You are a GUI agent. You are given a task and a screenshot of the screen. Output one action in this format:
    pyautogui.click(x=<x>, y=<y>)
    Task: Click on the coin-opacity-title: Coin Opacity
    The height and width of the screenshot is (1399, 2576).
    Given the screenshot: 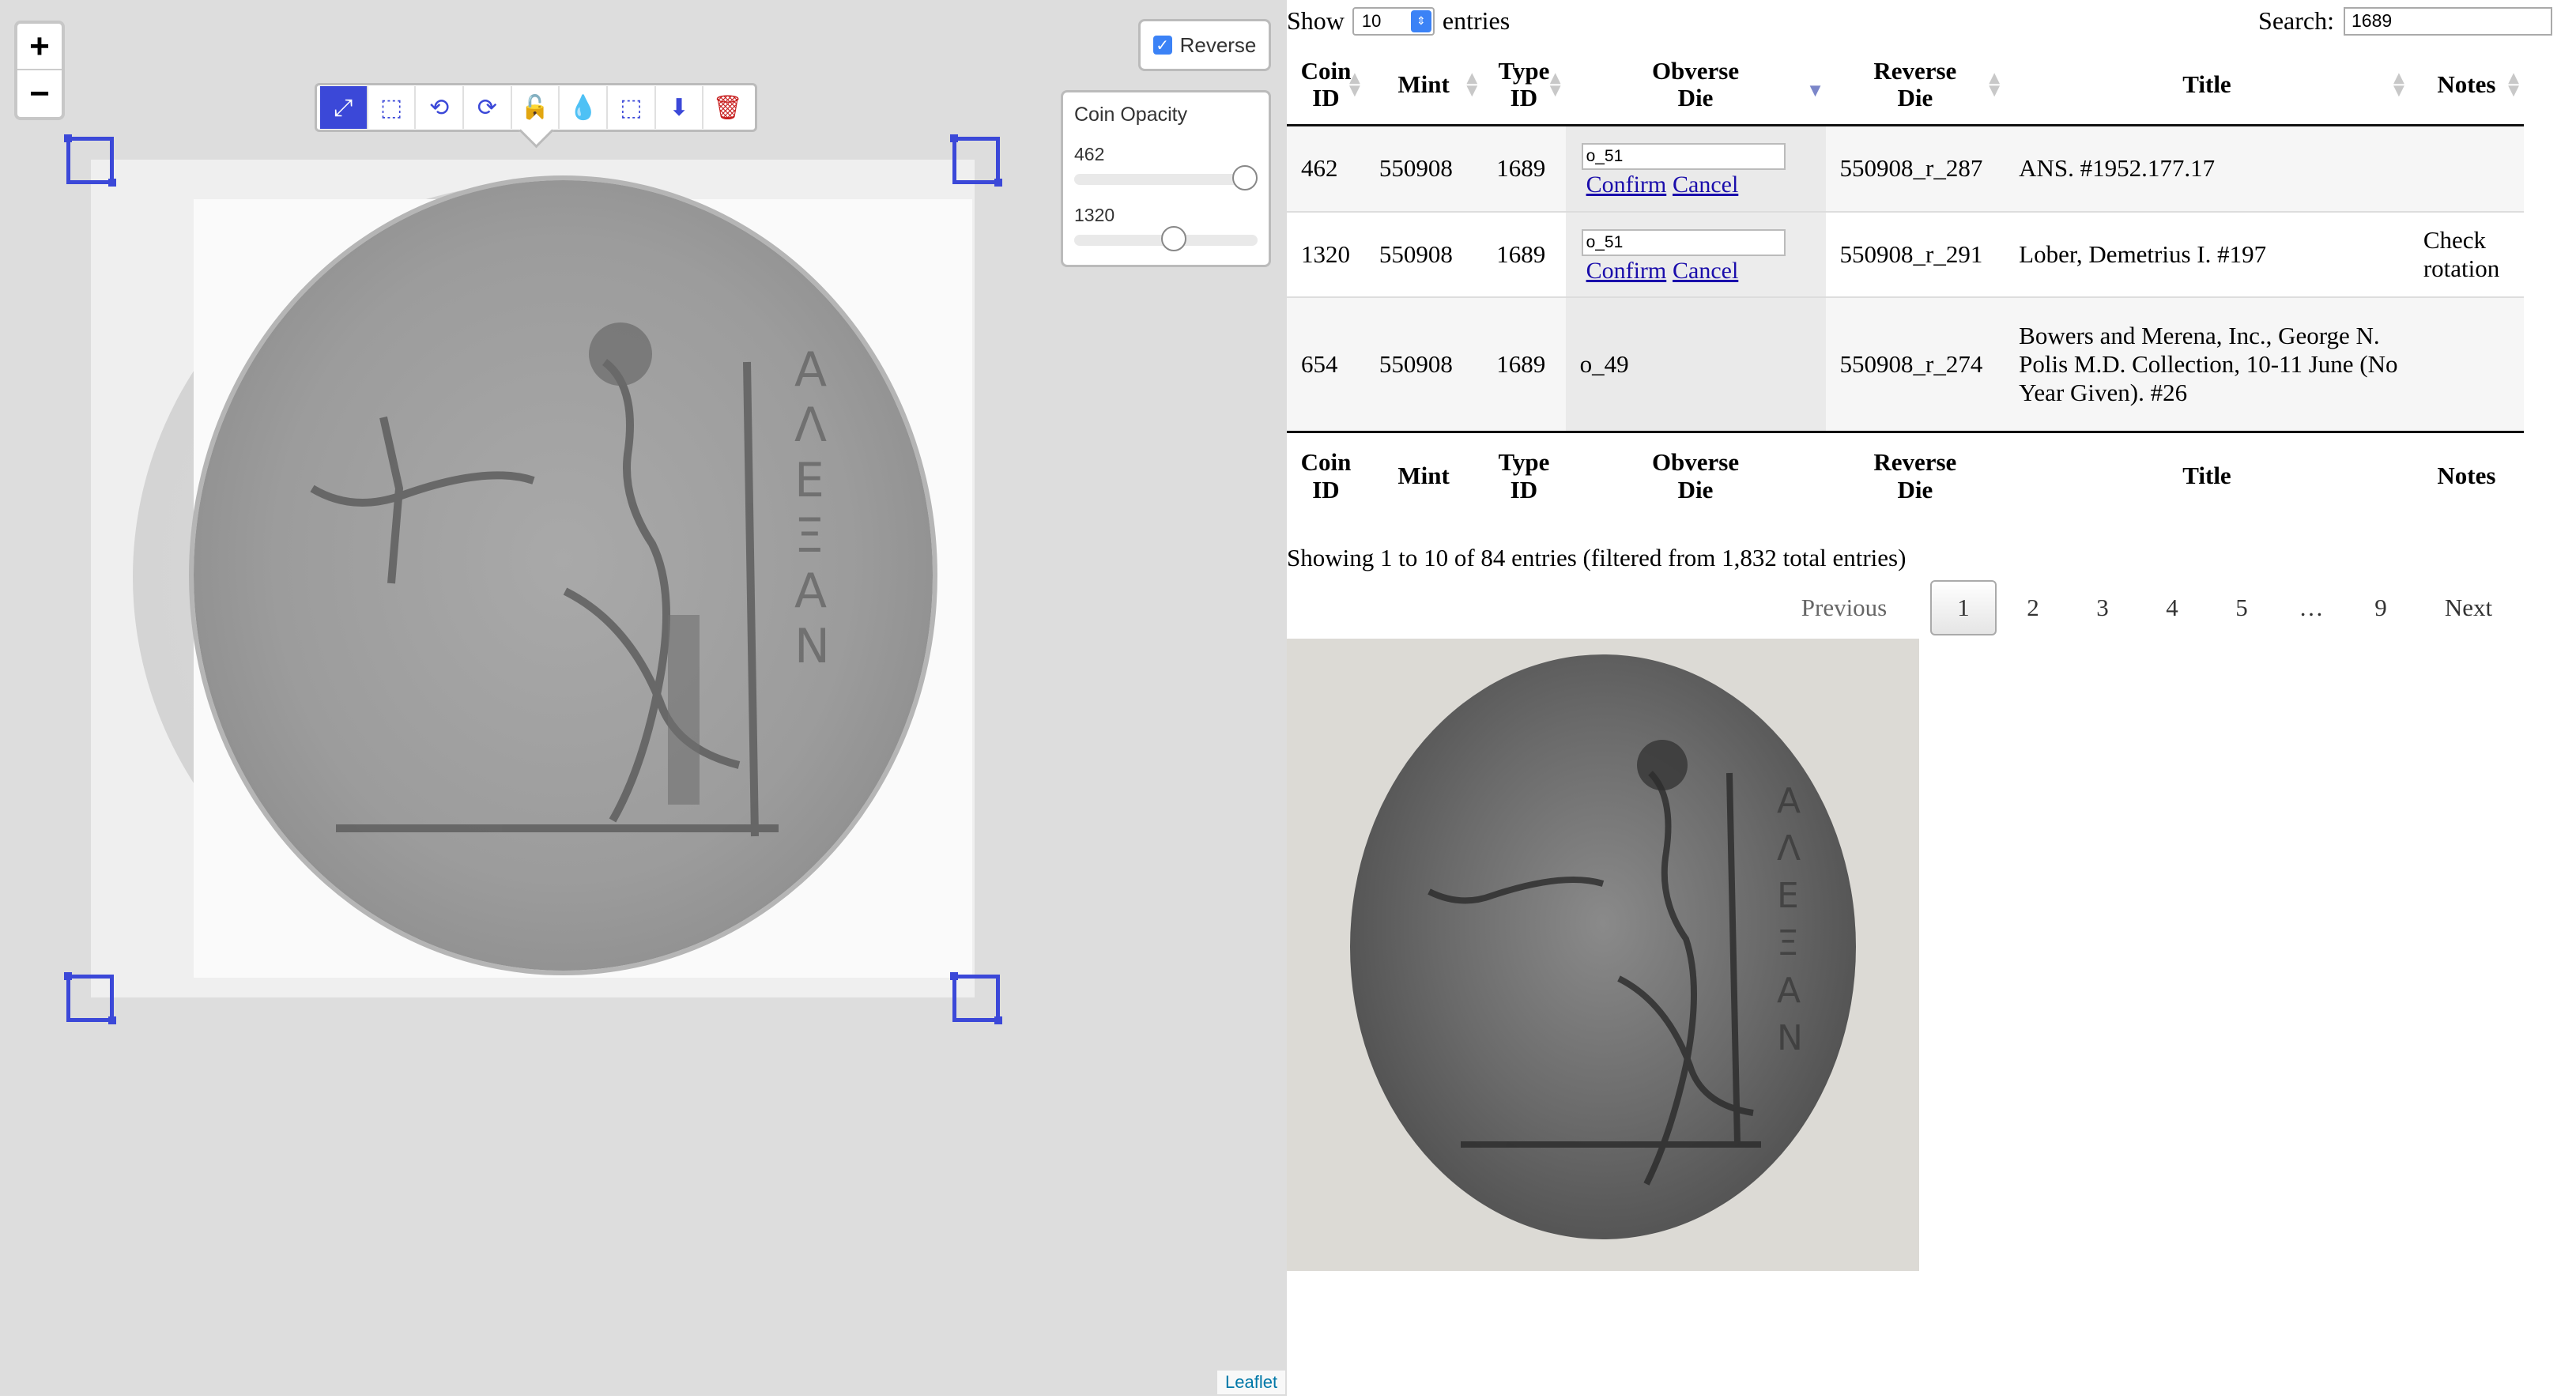 What is the action you would take?
    pyautogui.click(x=1131, y=115)
    